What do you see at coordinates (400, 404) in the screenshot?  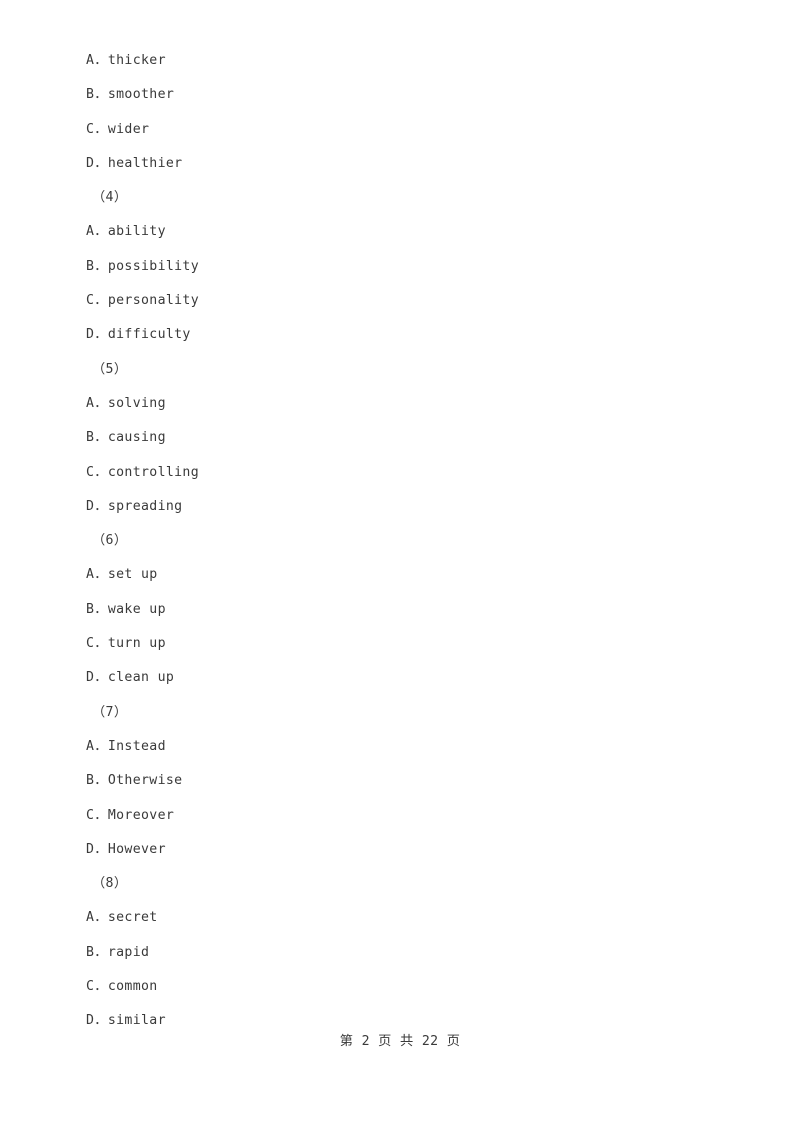 I see `answer-option: A．solving` at bounding box center [400, 404].